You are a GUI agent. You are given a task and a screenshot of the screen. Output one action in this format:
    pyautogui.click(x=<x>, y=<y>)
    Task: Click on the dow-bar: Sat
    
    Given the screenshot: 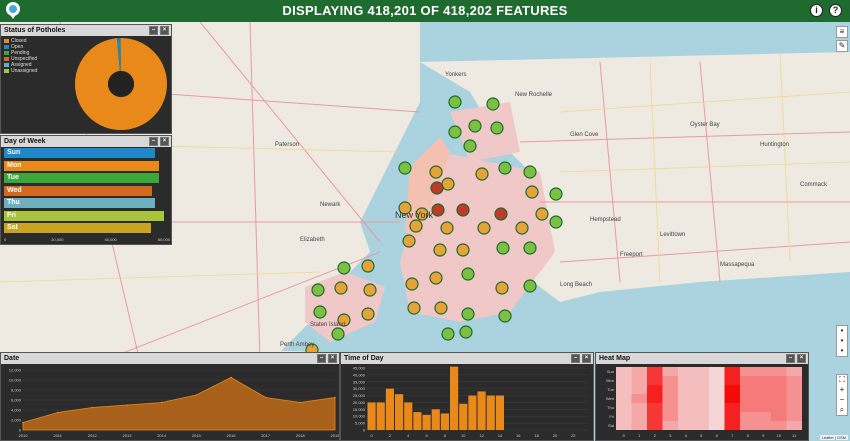 What is the action you would take?
    pyautogui.click(x=77, y=228)
    